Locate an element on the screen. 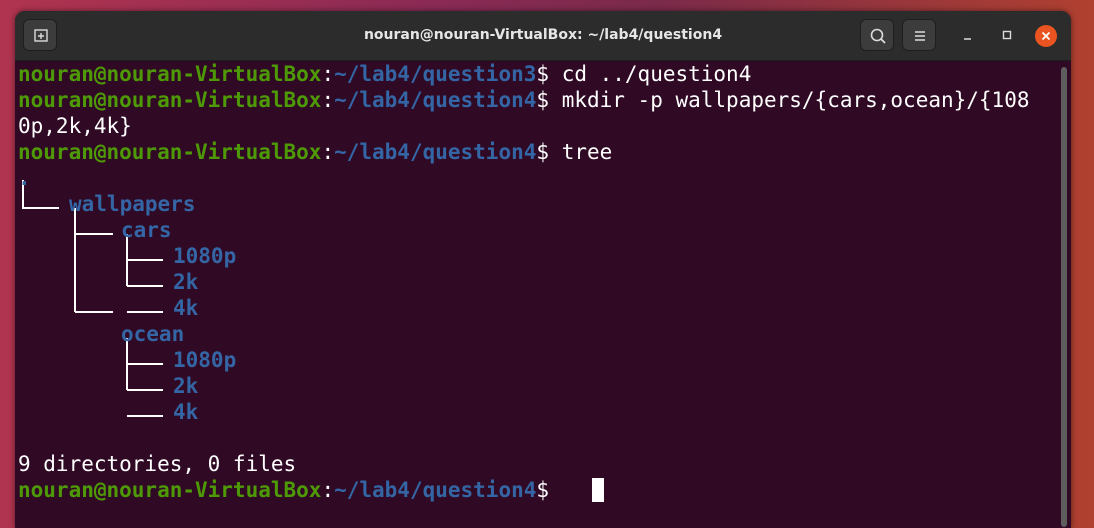 This screenshot has width=1094, height=528. hamburger-menu-icon is located at coordinates (920, 36).